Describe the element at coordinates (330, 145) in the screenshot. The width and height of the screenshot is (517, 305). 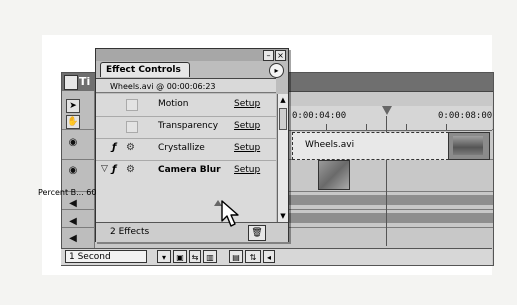
I see `clip-name: Wheels.avi` at that location.